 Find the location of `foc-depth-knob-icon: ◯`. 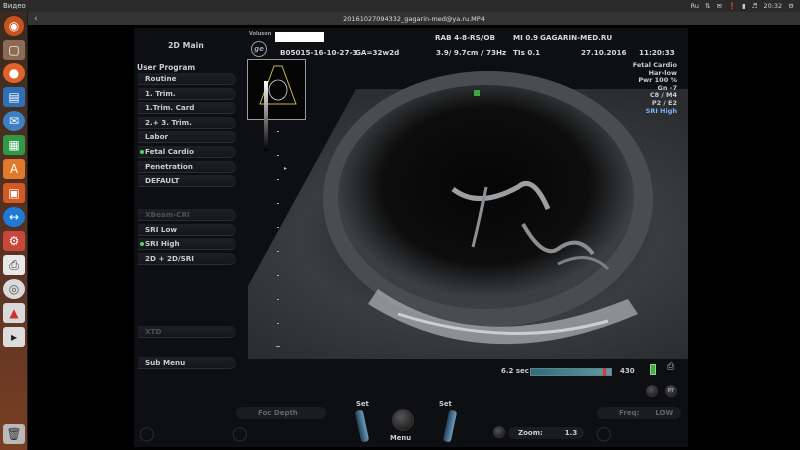

foc-depth-knob-icon: ◯ is located at coordinates (240, 434).